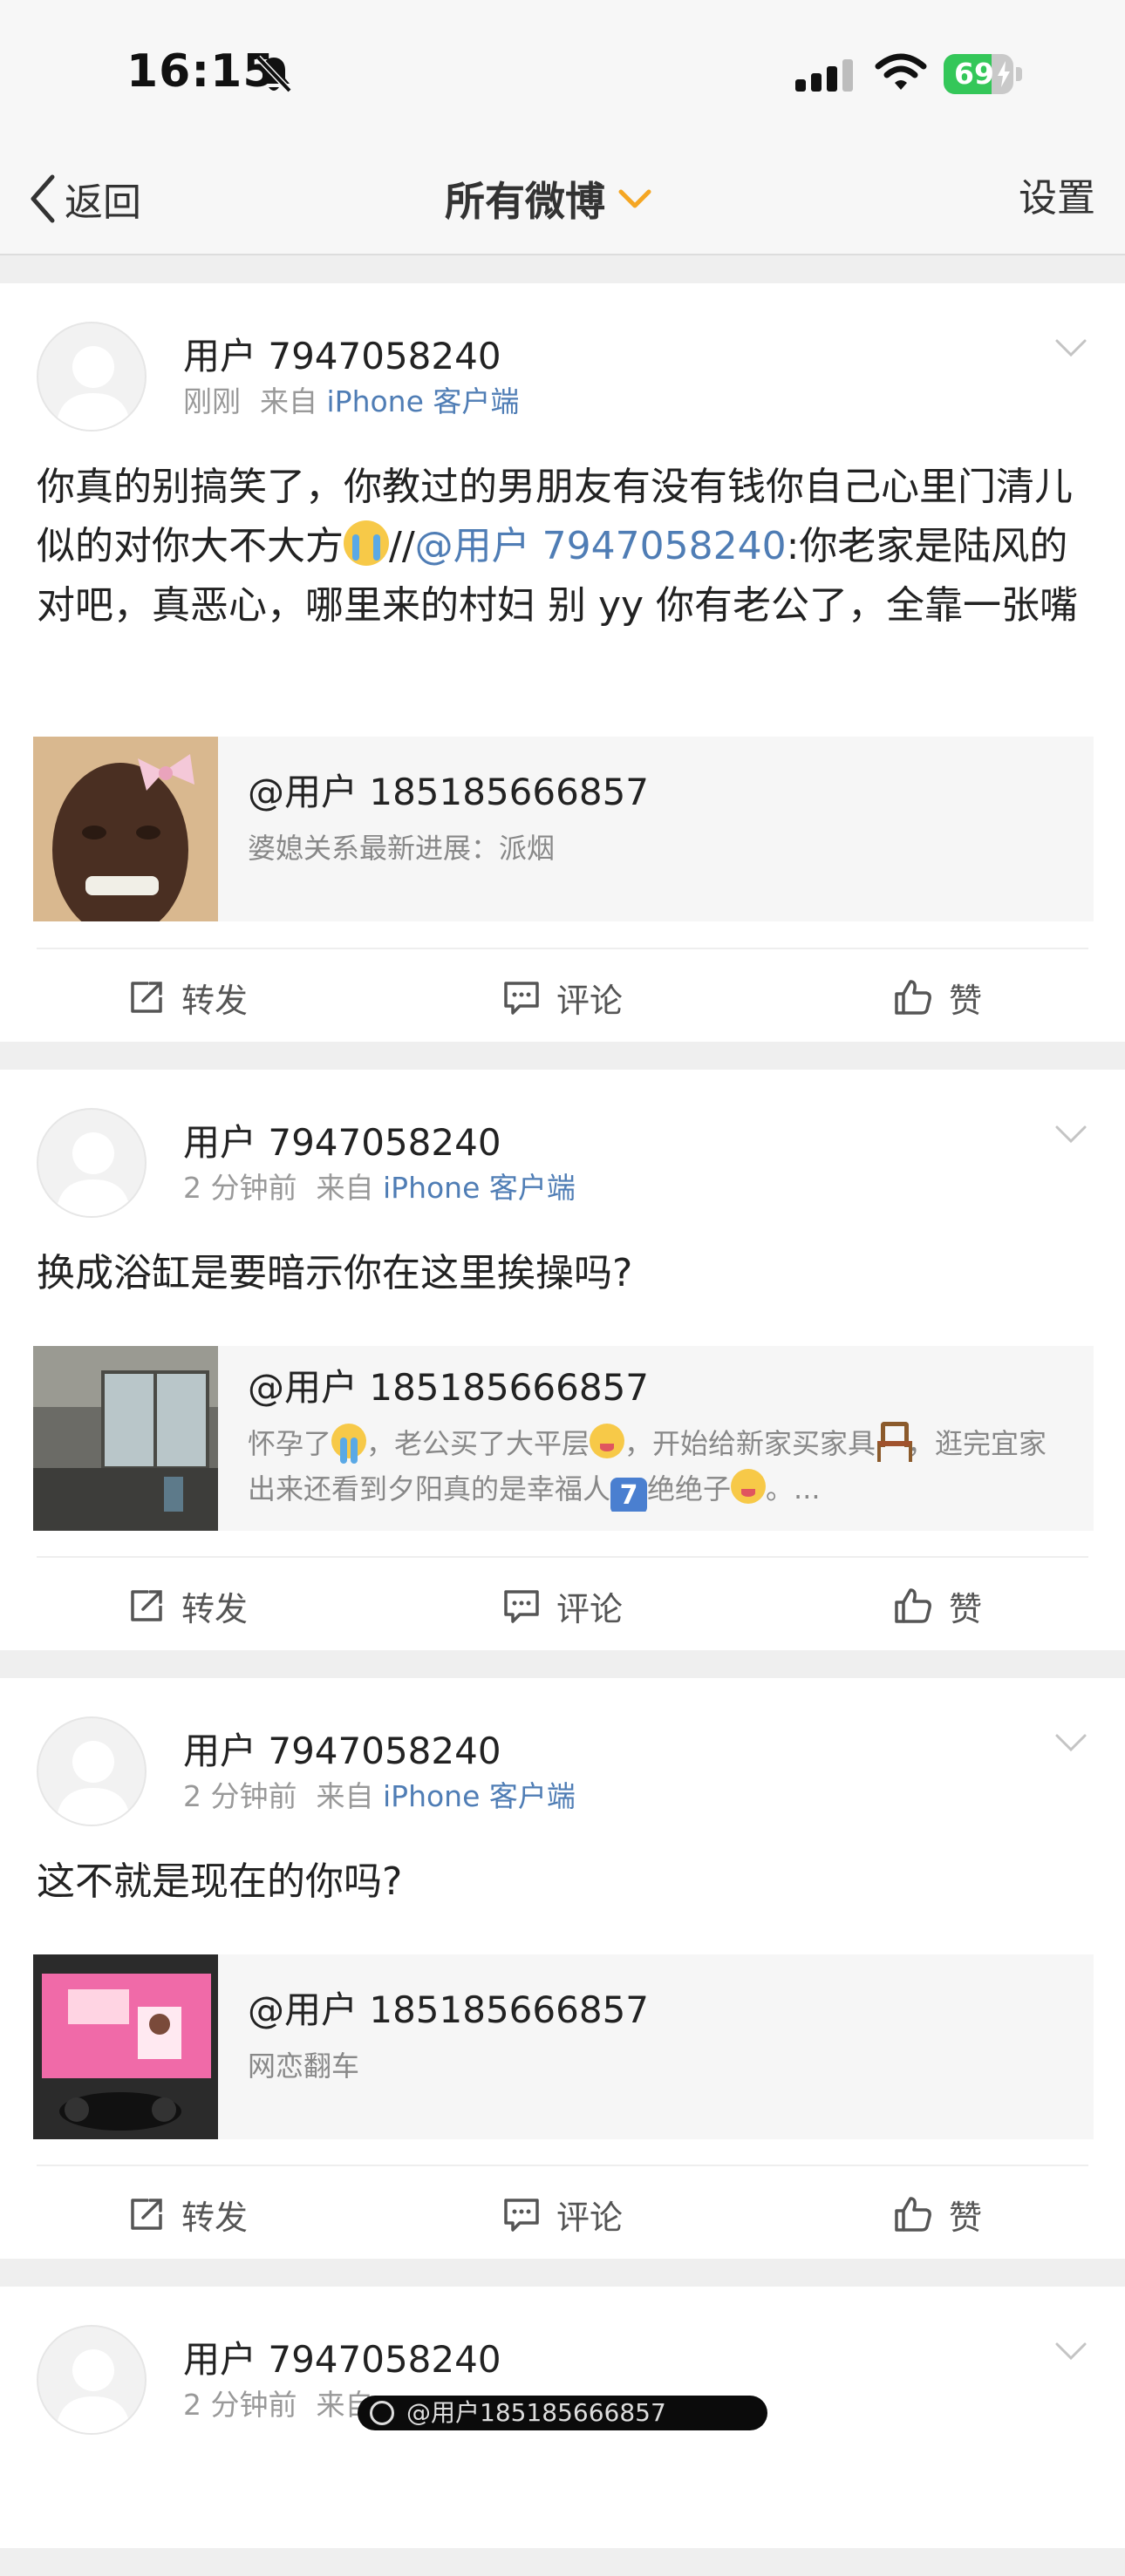 This screenshot has width=1125, height=2576. What do you see at coordinates (212, 401) in the screenshot?
I see `post-time: 刚刚` at bounding box center [212, 401].